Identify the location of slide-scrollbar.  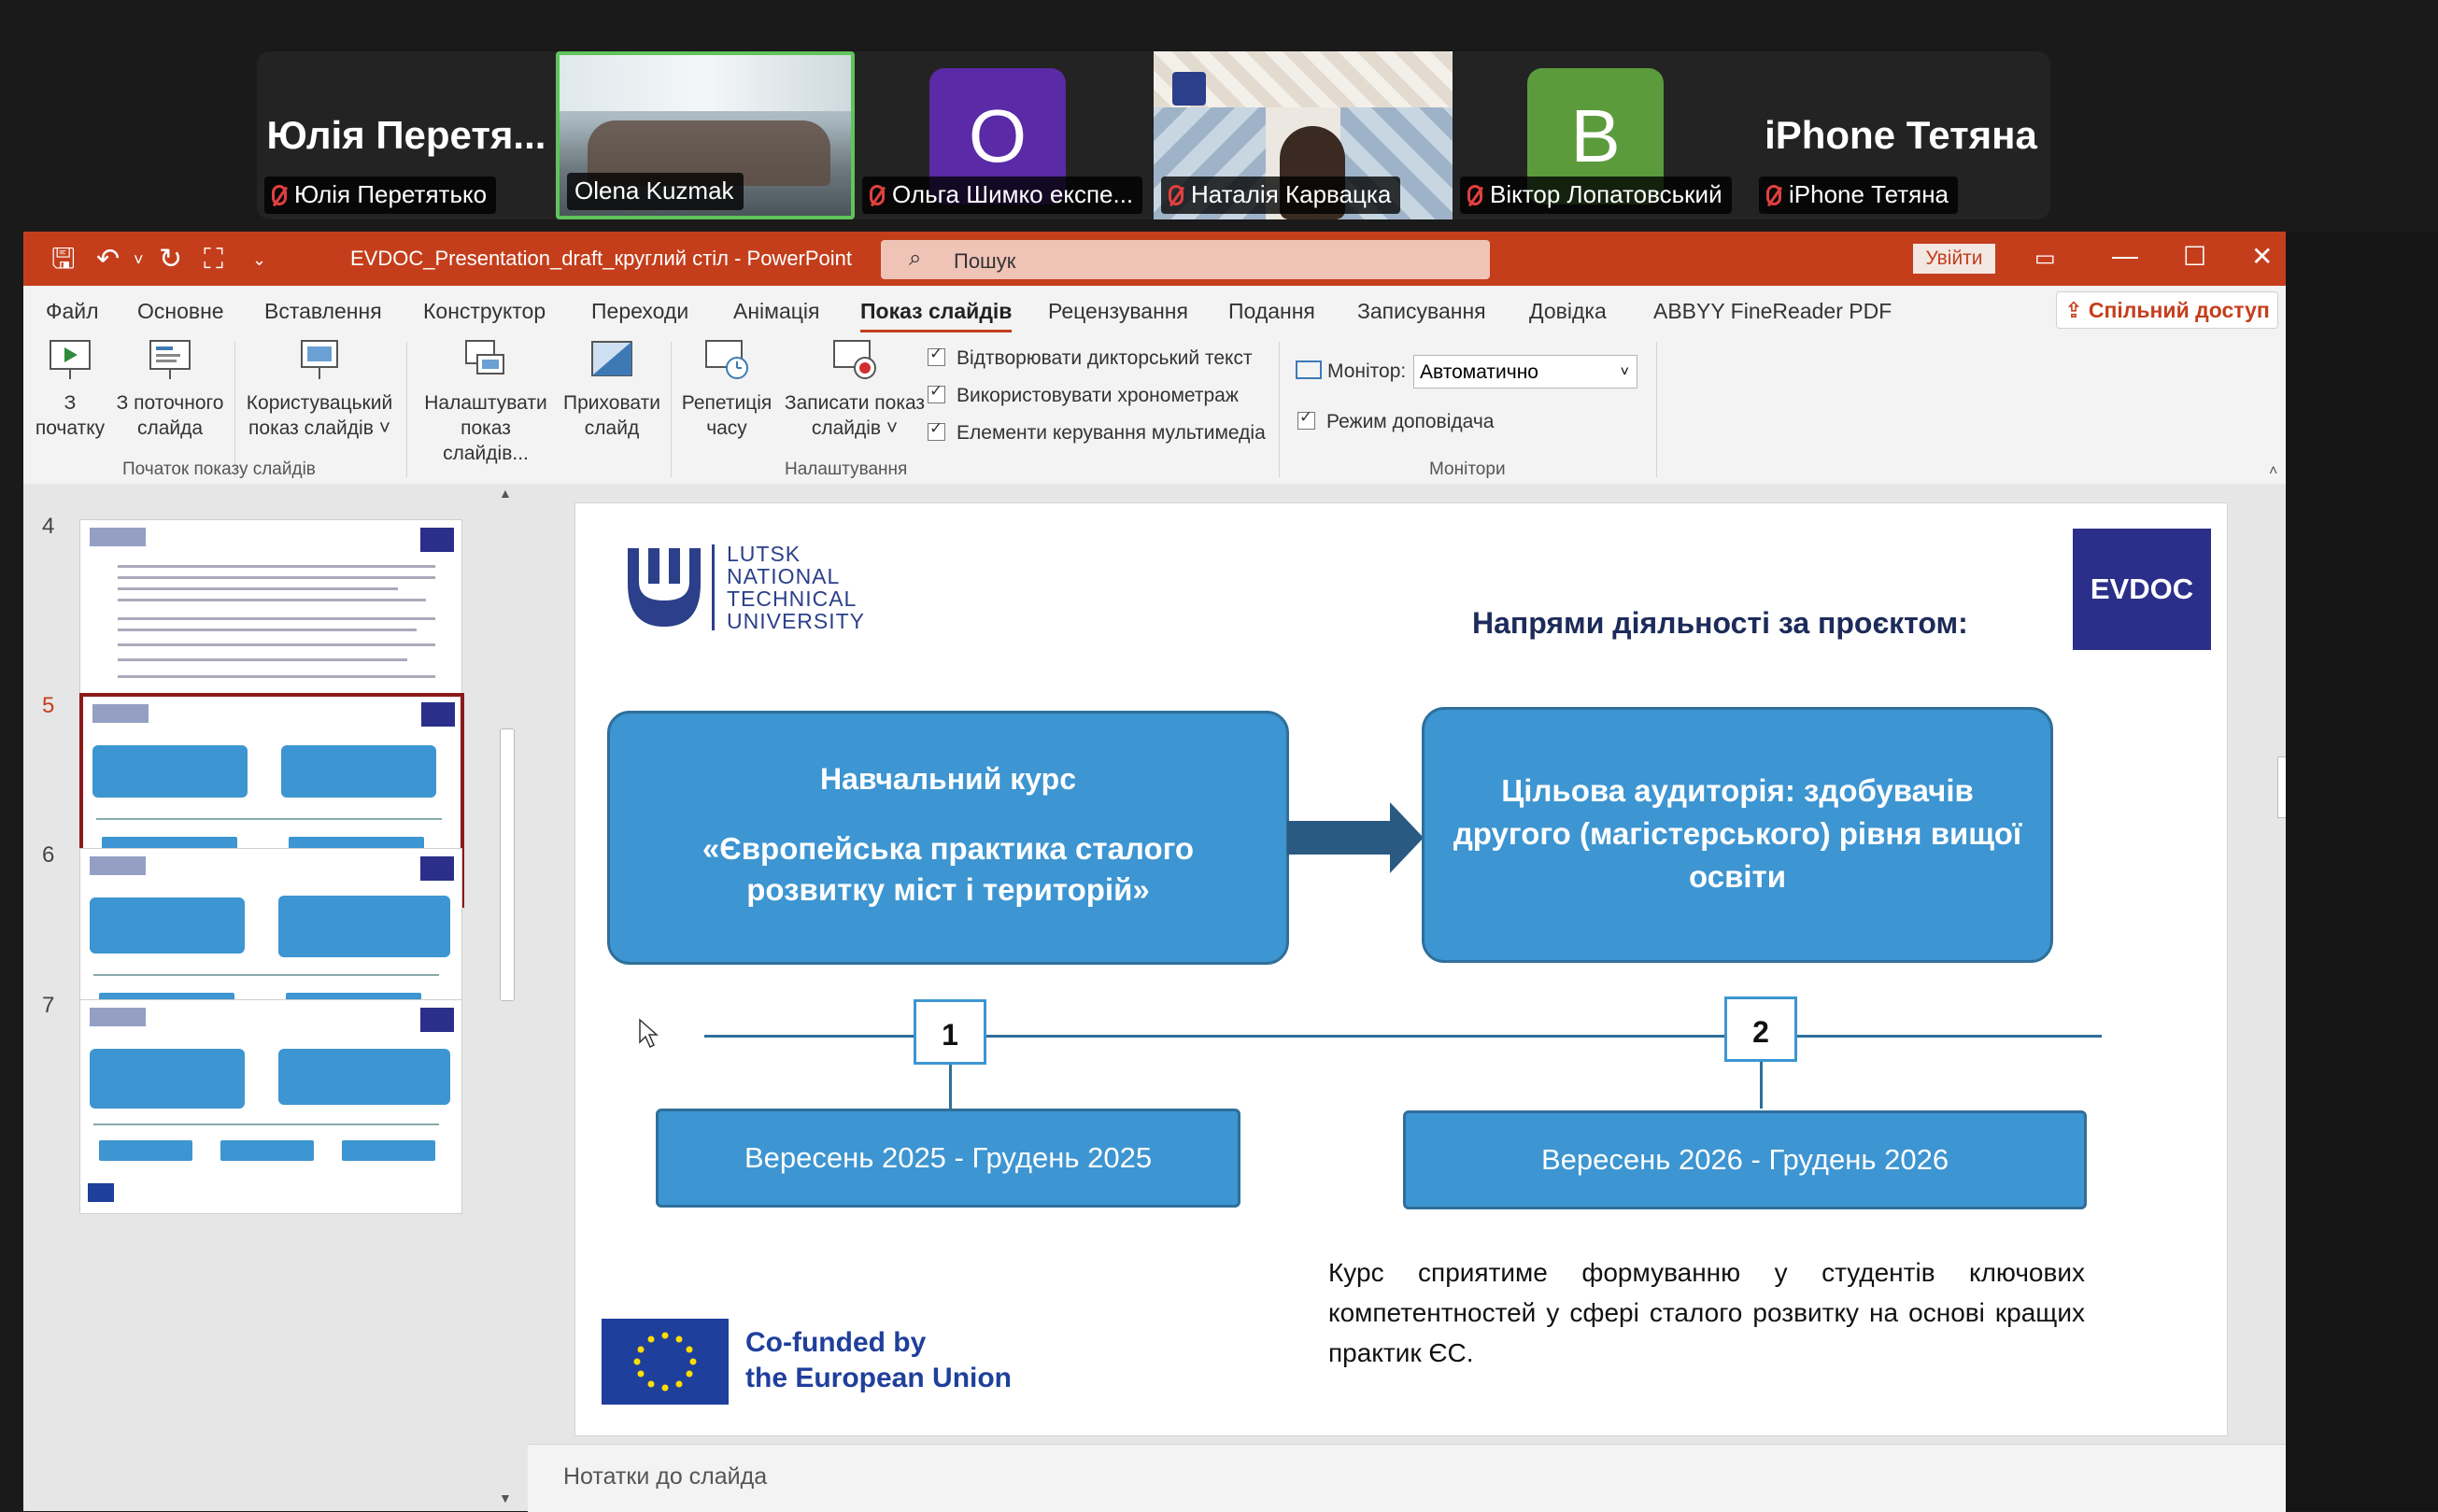
(2281, 964).